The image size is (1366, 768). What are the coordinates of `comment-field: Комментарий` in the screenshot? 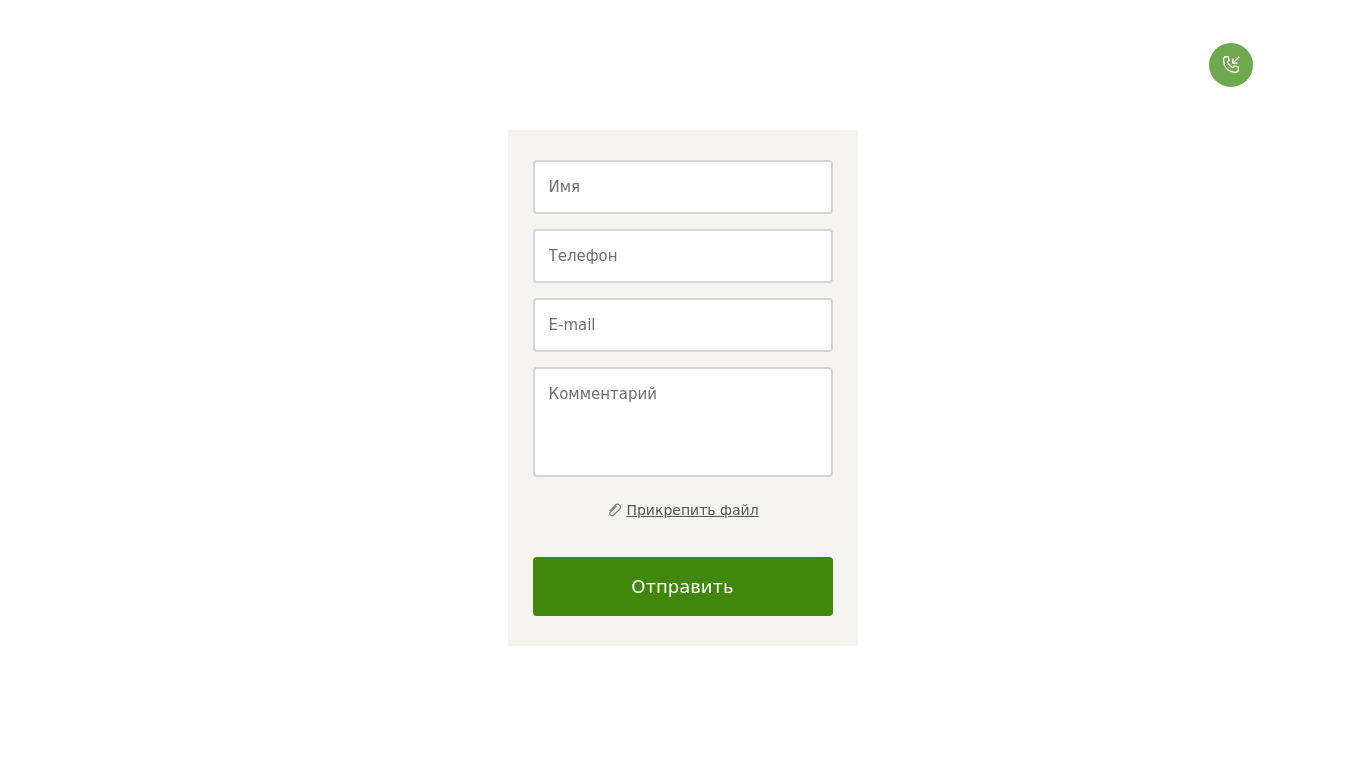 It's located at (682, 422).